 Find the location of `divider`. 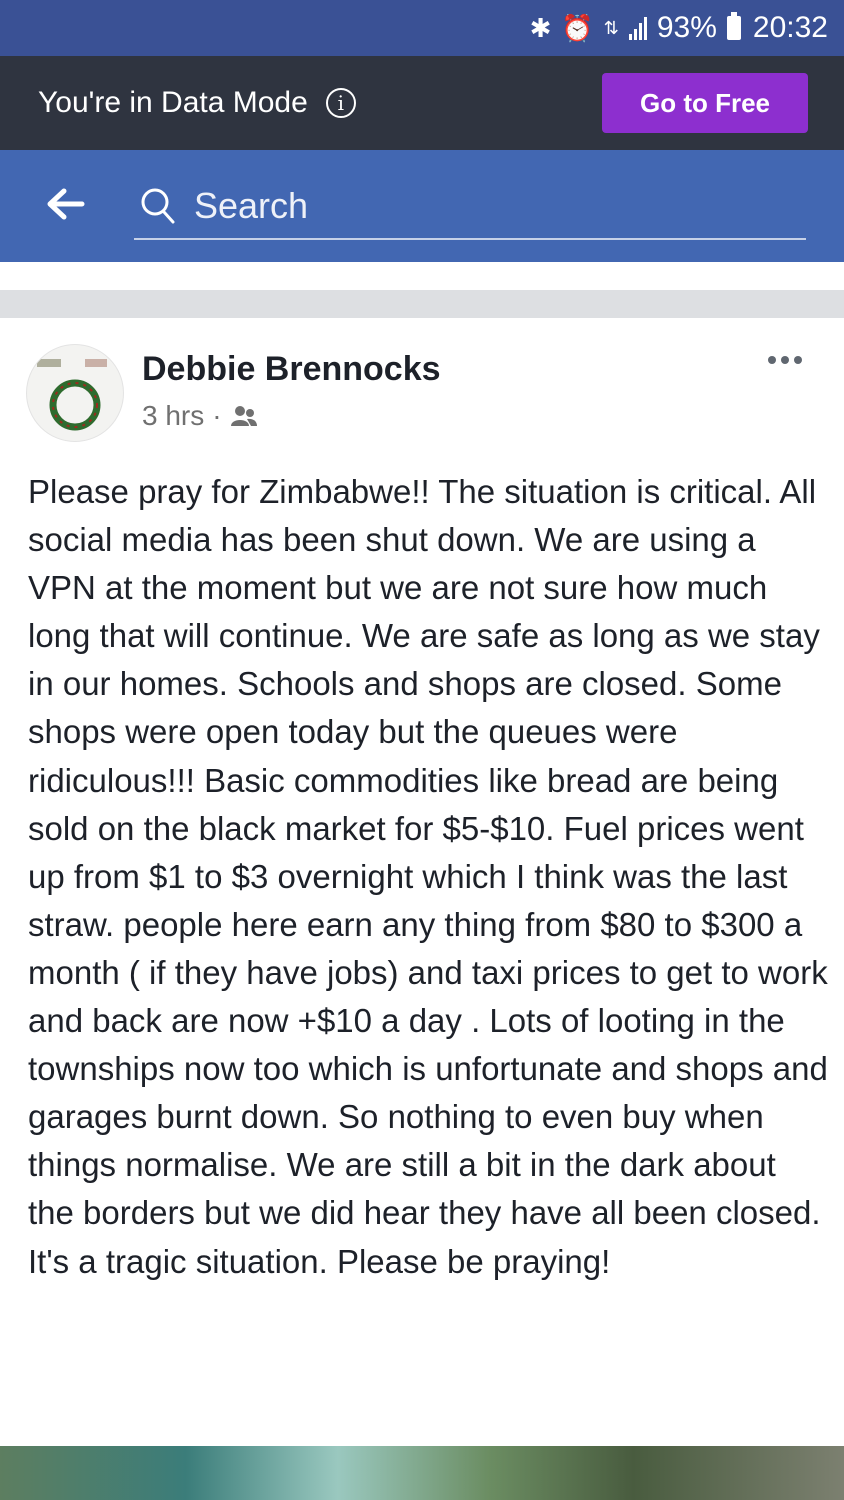

divider is located at coordinates (422, 276).